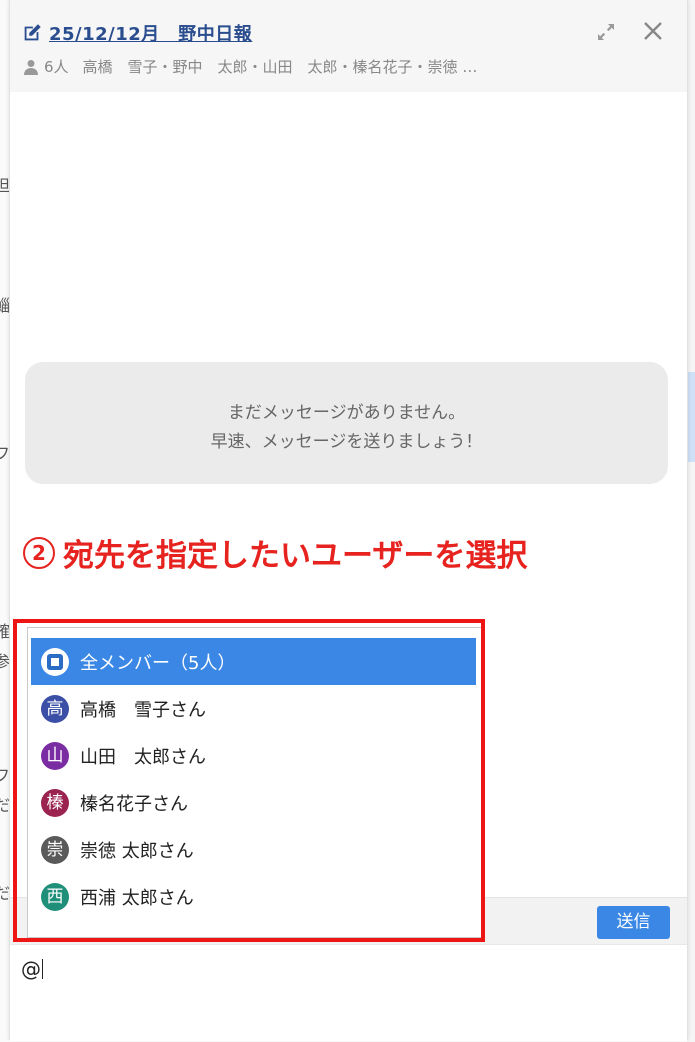 The width and height of the screenshot is (695, 1042). I want to click on edit-icon, so click(32, 33).